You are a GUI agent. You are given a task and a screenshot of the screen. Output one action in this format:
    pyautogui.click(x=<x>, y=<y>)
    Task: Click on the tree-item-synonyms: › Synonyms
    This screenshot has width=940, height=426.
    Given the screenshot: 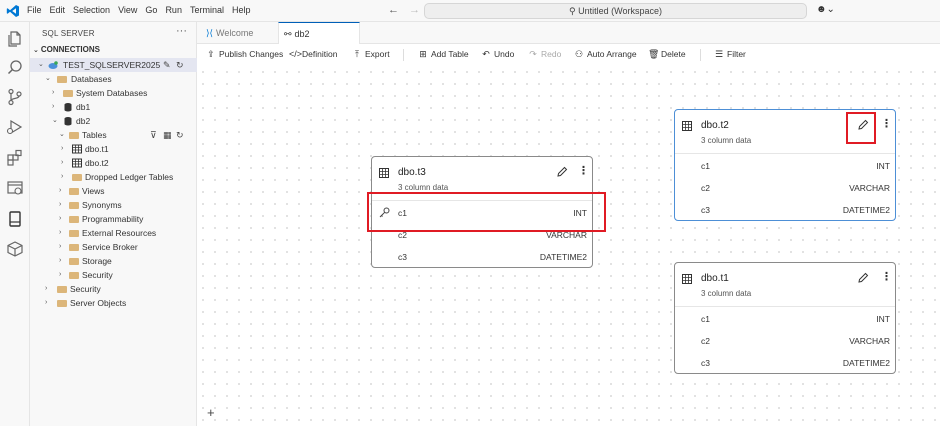 What is the action you would take?
    pyautogui.click(x=113, y=205)
    